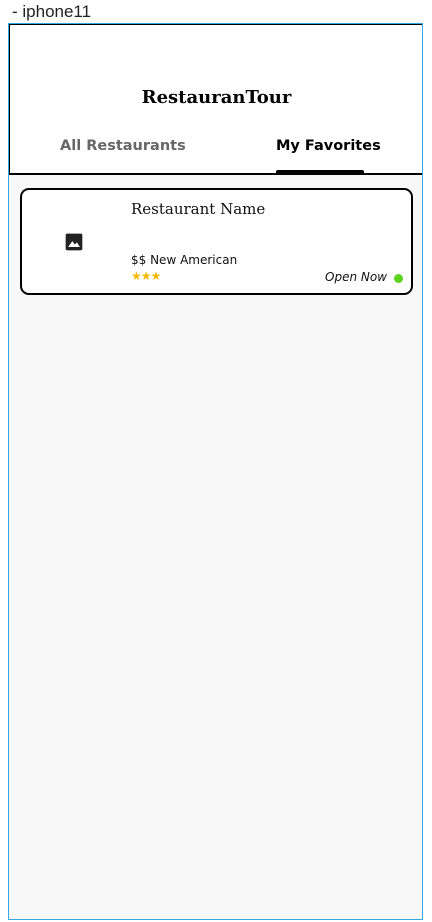 Image resolution: width=432 pixels, height=922 pixels. I want to click on rating-stars: ★★★, so click(146, 276).